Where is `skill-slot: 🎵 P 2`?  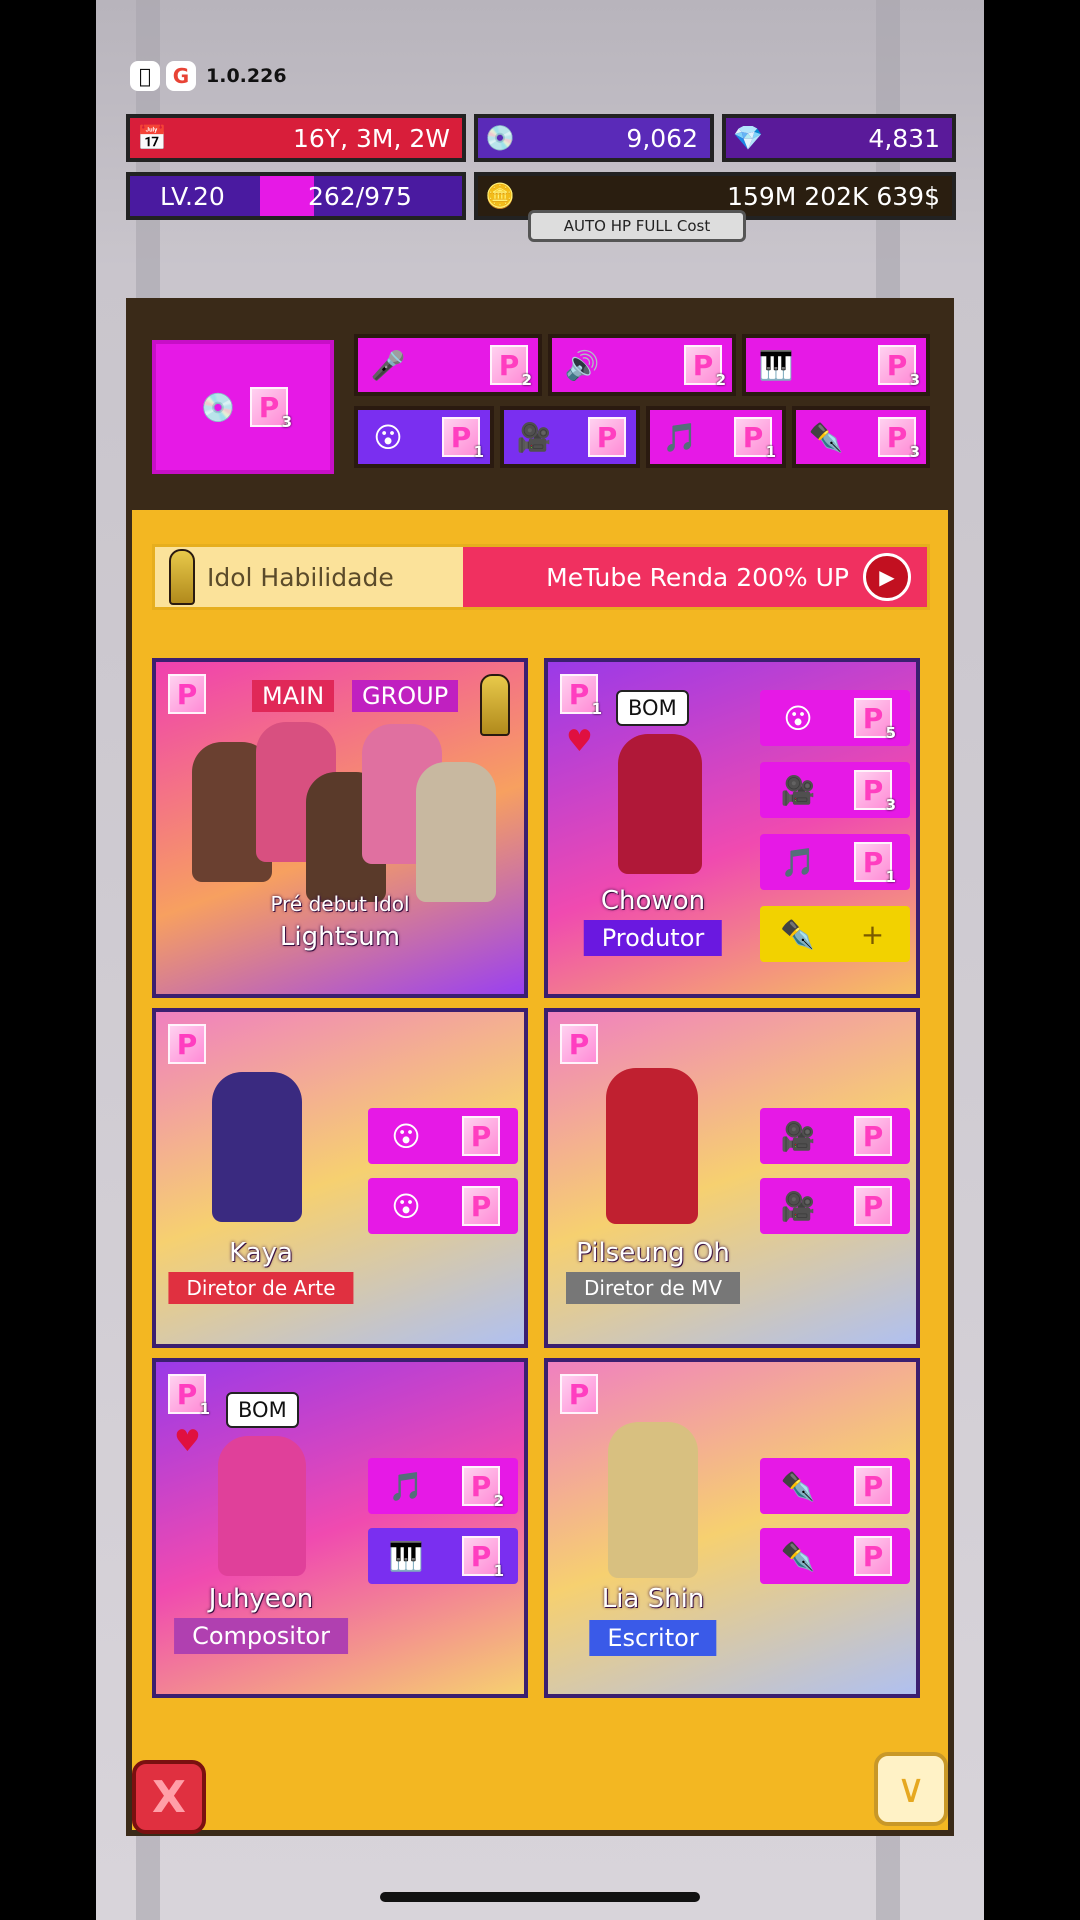 skill-slot: 🎵 P 2 is located at coordinates (443, 1486).